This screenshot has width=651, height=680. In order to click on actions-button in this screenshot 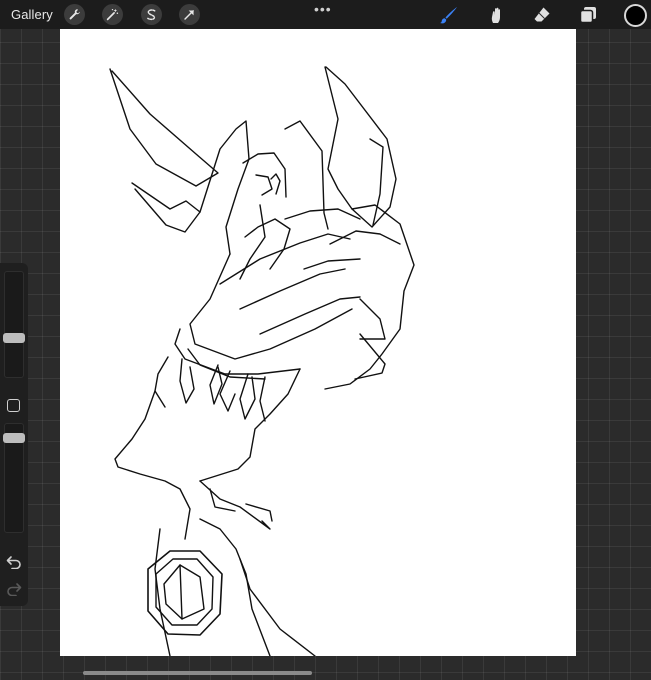, I will do `click(74, 14)`.